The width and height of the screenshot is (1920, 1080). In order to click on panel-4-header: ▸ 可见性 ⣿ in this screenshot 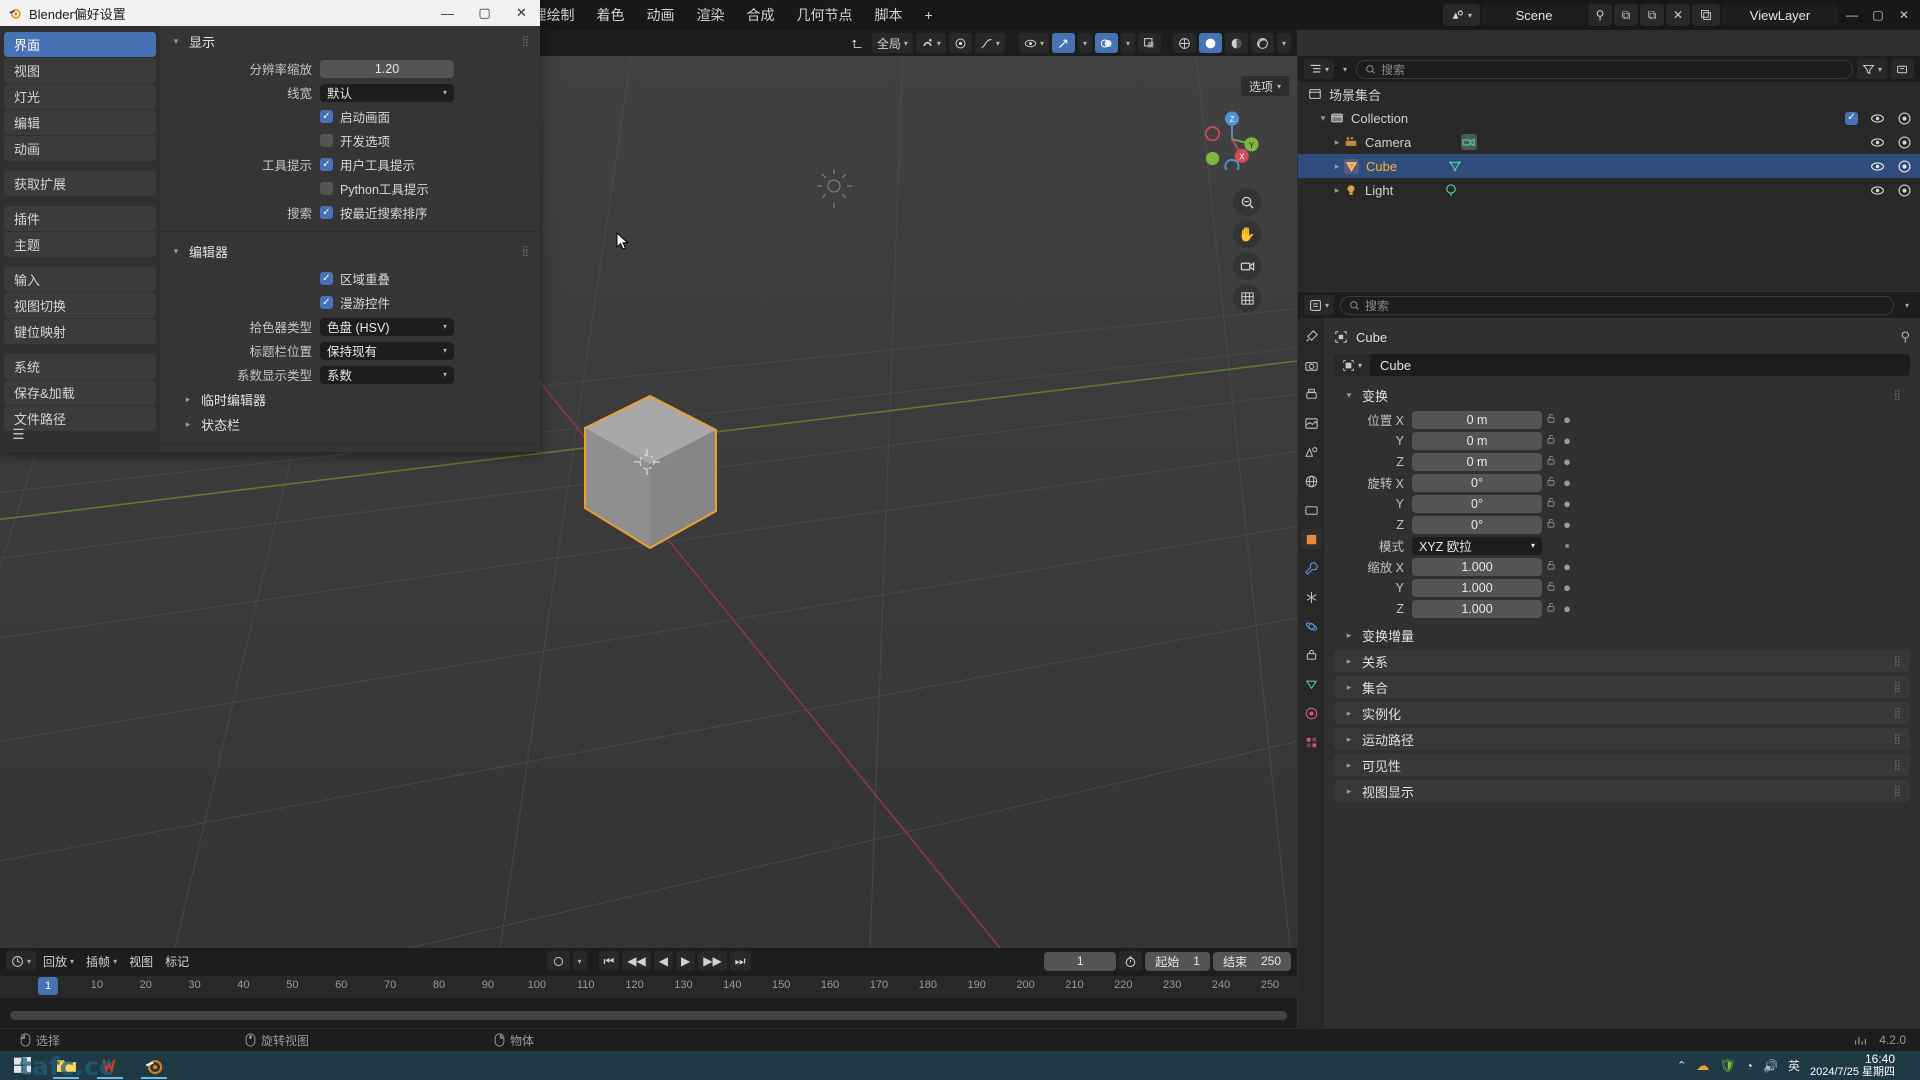, I will do `click(1622, 765)`.